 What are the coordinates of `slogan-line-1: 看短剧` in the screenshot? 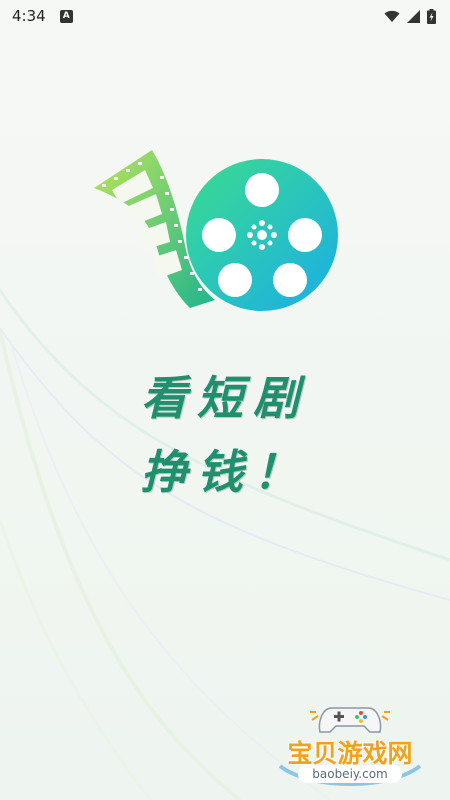 It's located at (225, 398).